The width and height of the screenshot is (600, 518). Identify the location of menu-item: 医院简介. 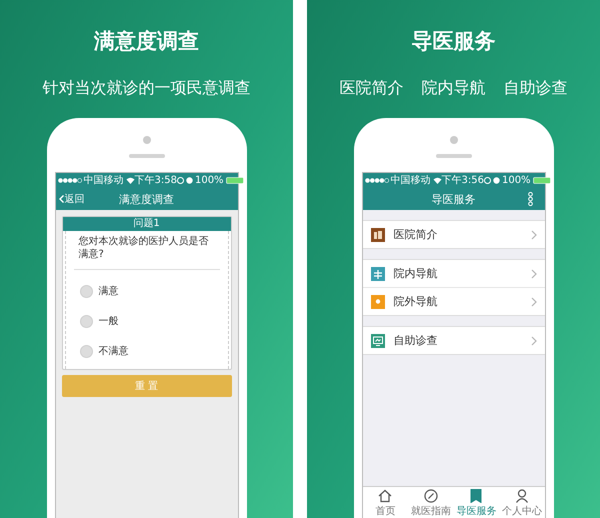
(453, 234).